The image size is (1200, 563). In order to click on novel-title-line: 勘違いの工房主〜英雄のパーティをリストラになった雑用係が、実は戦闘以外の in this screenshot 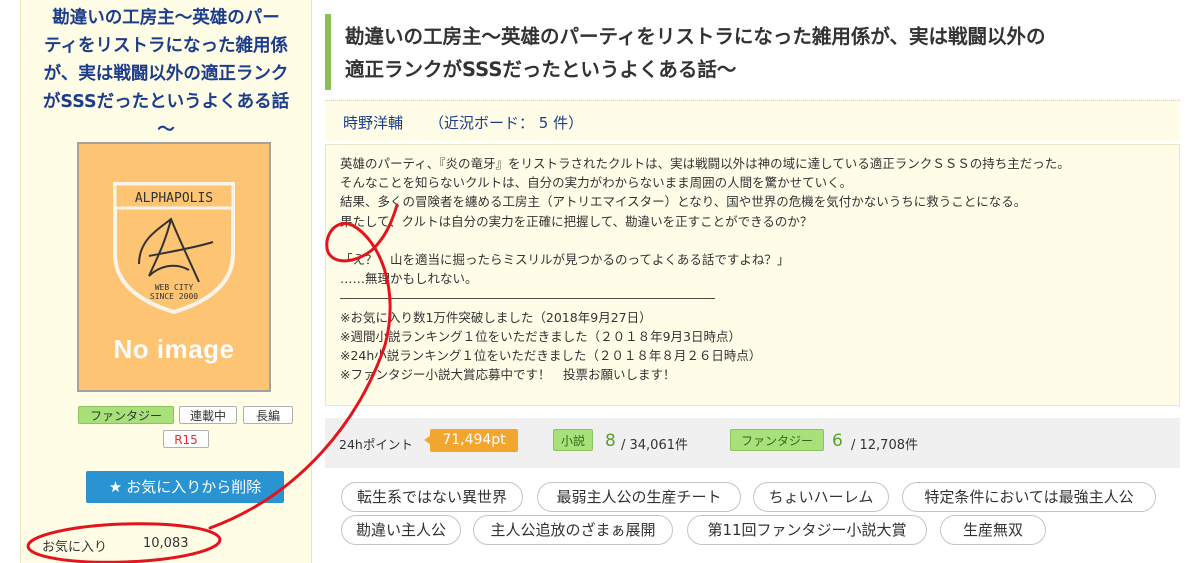, I will do `click(695, 36)`.